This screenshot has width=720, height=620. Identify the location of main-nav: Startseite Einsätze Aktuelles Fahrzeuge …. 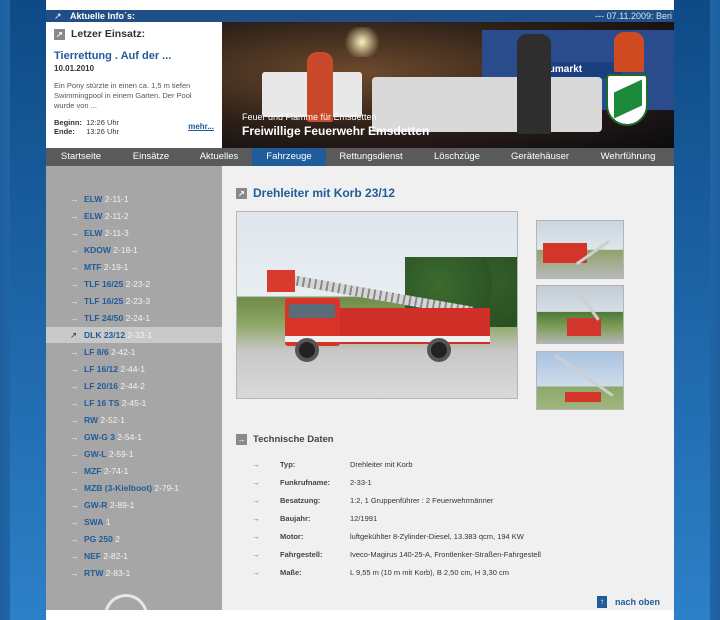
(360, 157).